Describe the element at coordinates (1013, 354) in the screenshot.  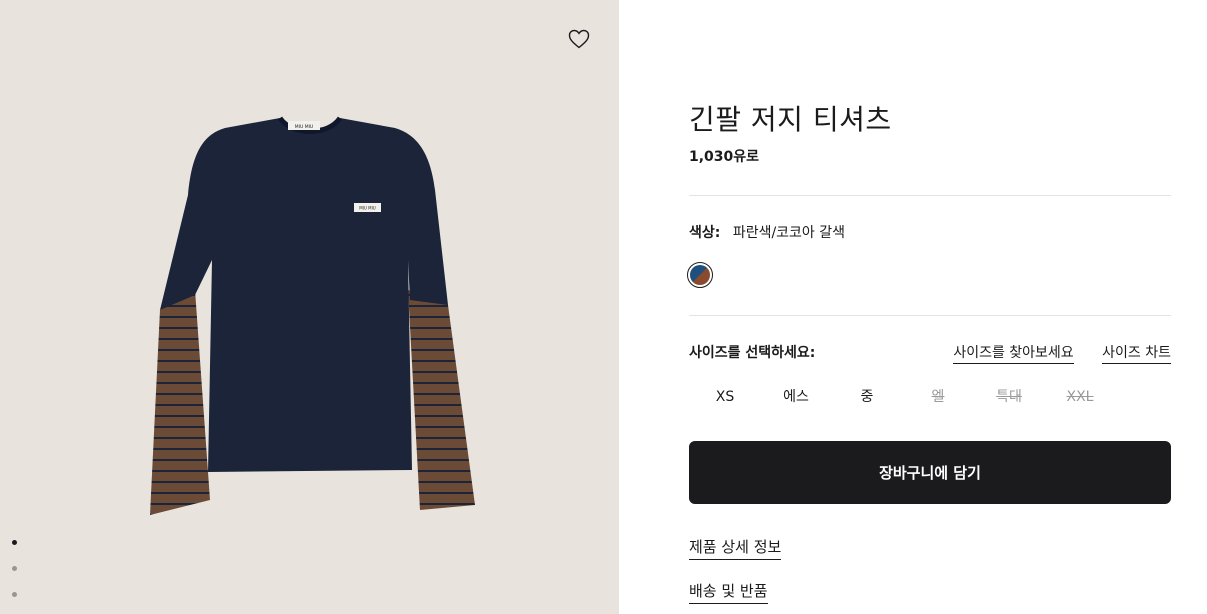
I see `size-finder-link: 사이즈를 찾아보세요` at that location.